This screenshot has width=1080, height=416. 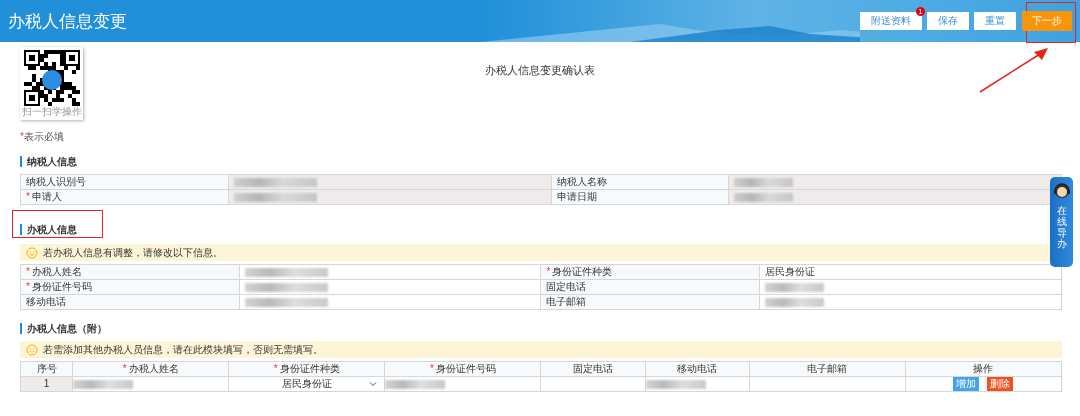 What do you see at coordinates (910, 272) in the screenshot?
I see `field-value: 居民身份证` at bounding box center [910, 272].